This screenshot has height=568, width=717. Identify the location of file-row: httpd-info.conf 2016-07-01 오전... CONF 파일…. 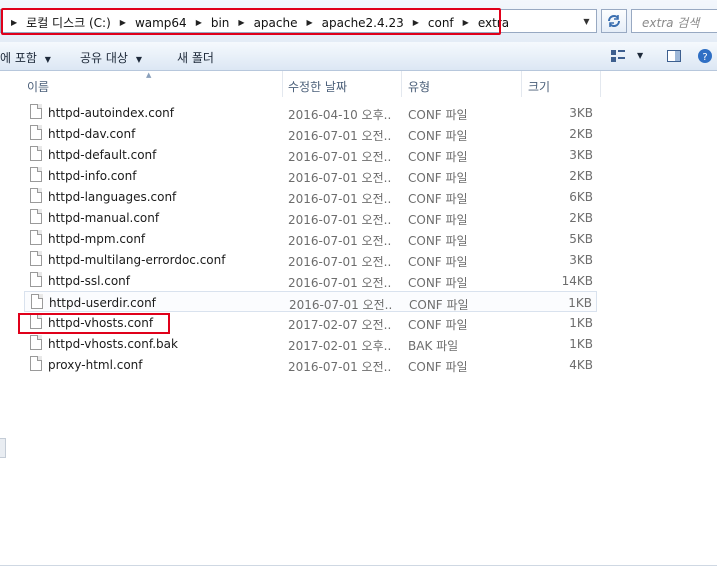
(310, 175).